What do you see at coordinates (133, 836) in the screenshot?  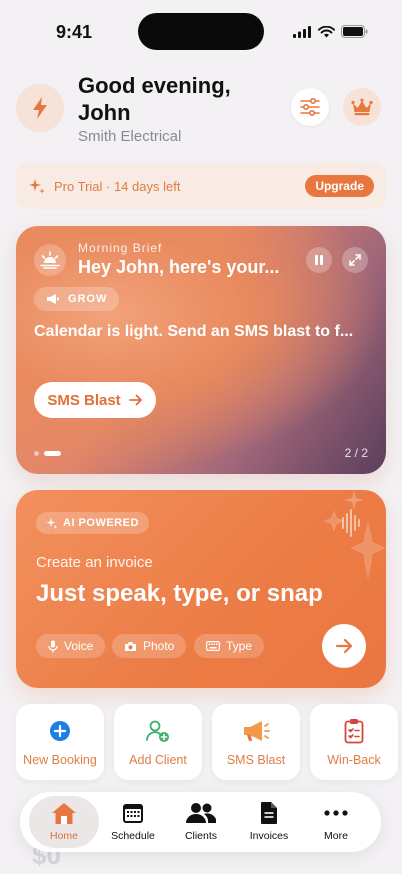 I see `tab-schedule-label: Schedule` at bounding box center [133, 836].